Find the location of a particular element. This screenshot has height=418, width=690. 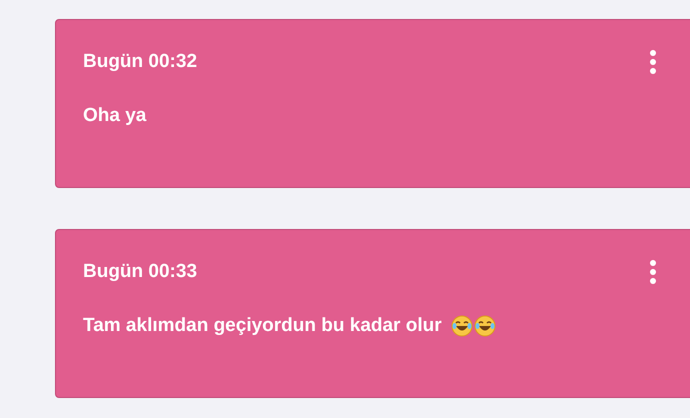

message-text: Oha ya is located at coordinates (114, 116).